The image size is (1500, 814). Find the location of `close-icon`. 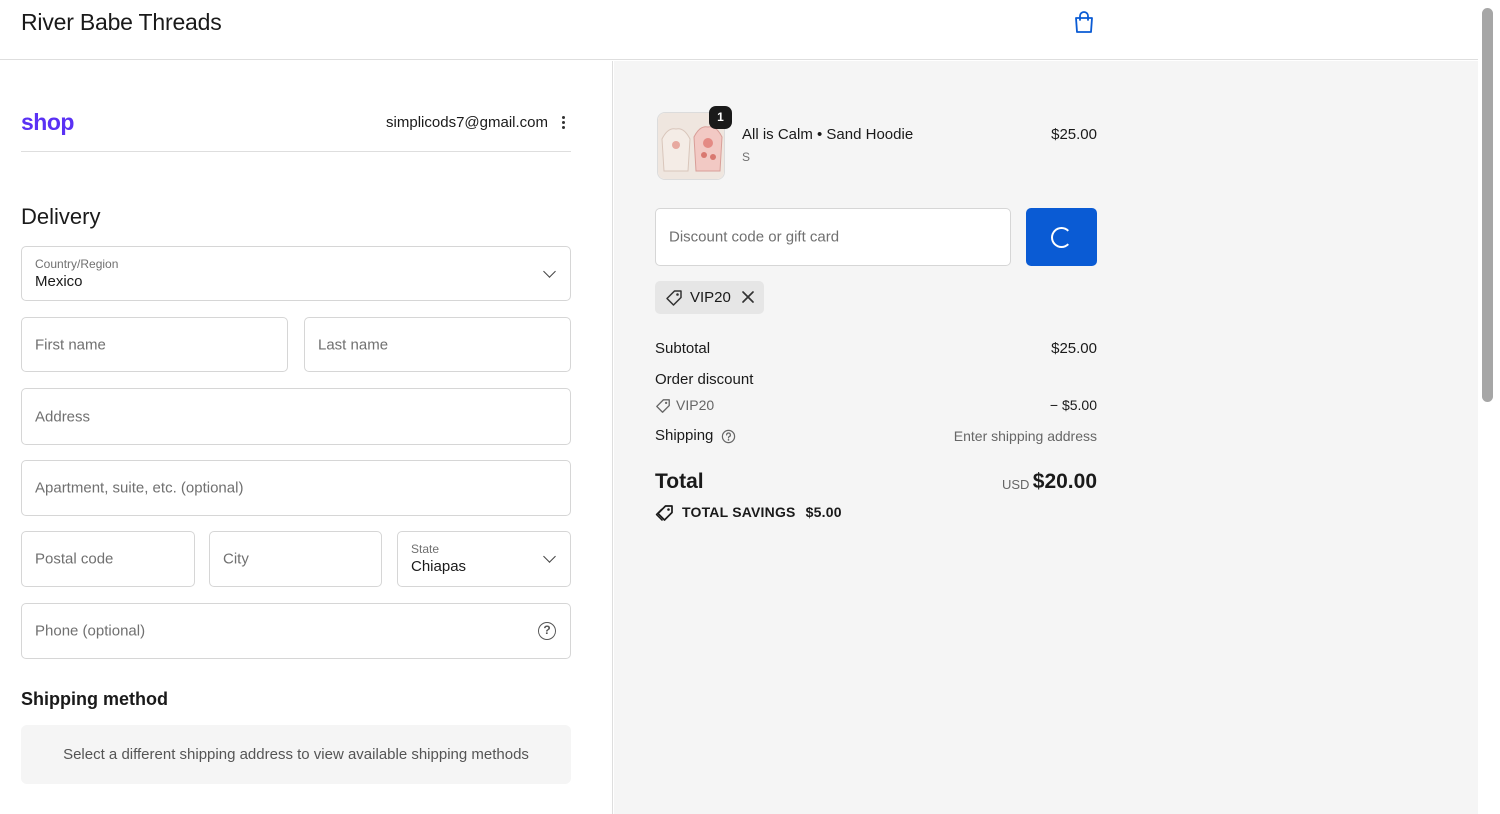

close-icon is located at coordinates (748, 297).